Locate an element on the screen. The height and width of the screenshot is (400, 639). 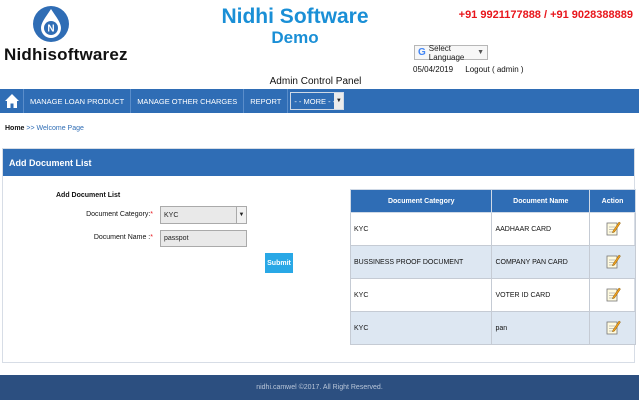
contact-phones: +91 9921177888 / +91 9028388889 is located at coordinates (545, 15).